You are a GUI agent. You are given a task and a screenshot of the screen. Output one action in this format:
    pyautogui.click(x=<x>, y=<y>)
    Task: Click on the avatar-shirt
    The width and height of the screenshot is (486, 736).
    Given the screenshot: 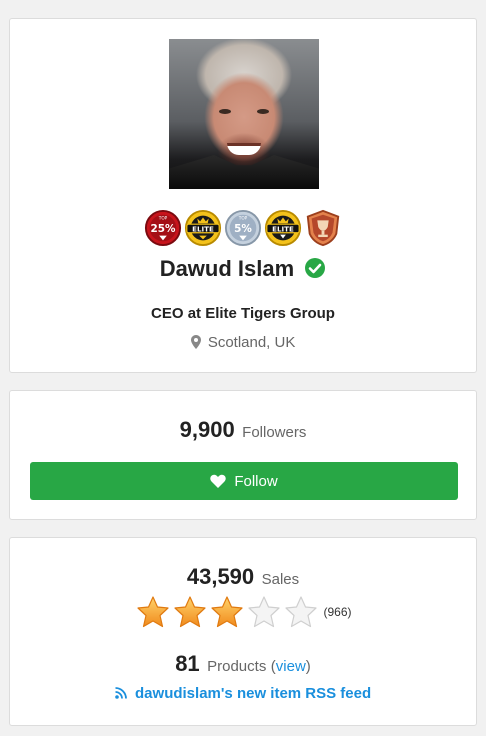 What is the action you would take?
    pyautogui.click(x=244, y=172)
    